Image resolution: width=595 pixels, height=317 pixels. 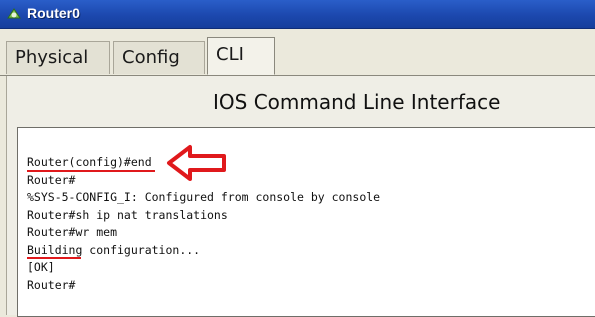 I want to click on console-line: Router(config)#end, so click(x=89, y=162).